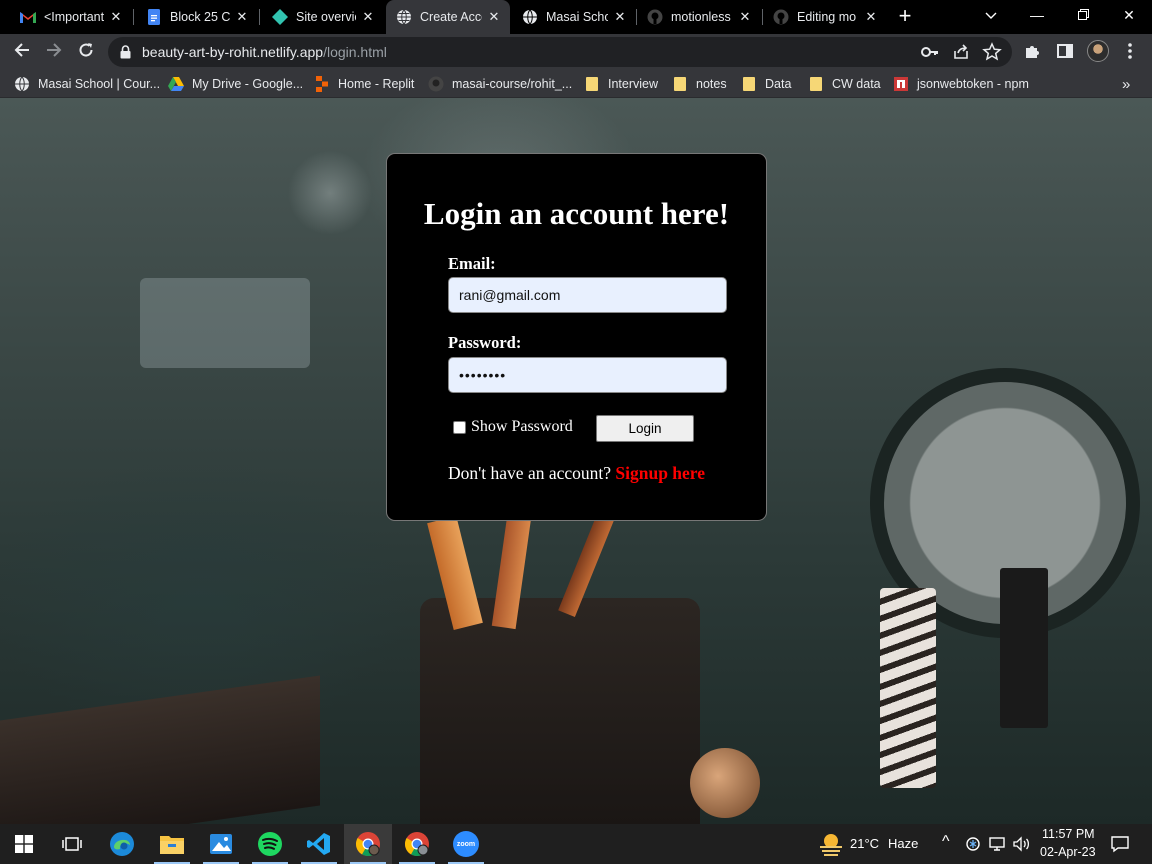 This screenshot has height=864, width=1152. I want to click on spotify-icon, so click(270, 844).